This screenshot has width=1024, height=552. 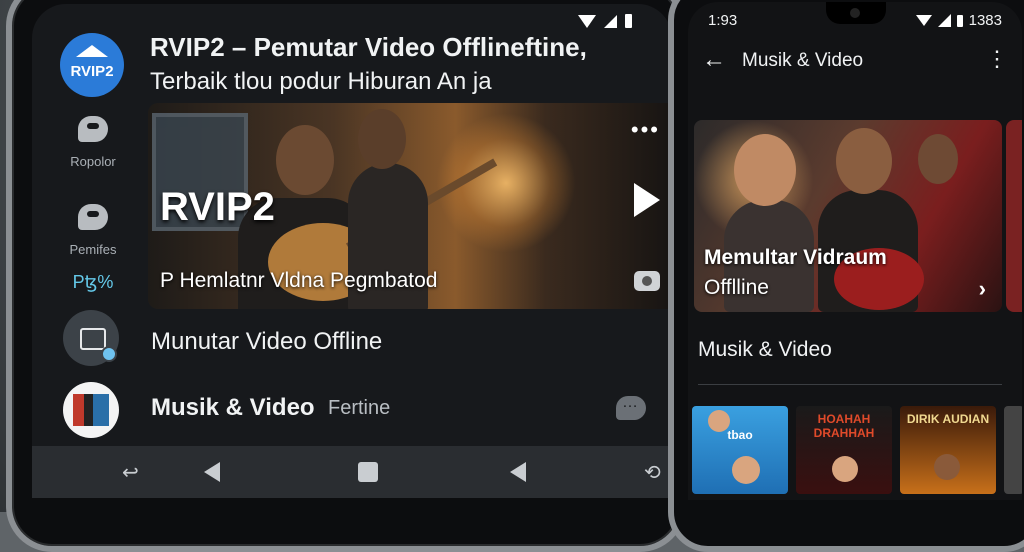 I want to click on video-thumbnail: DIRIK AUDIAN, so click(x=948, y=450).